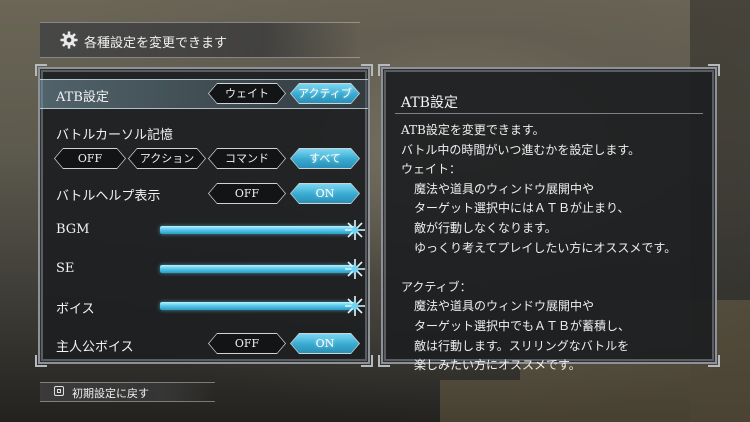 This screenshot has height=422, width=750. Describe the element at coordinates (110, 393) in the screenshot. I see `reset-defaults-label: 初期設定に戻す` at that location.